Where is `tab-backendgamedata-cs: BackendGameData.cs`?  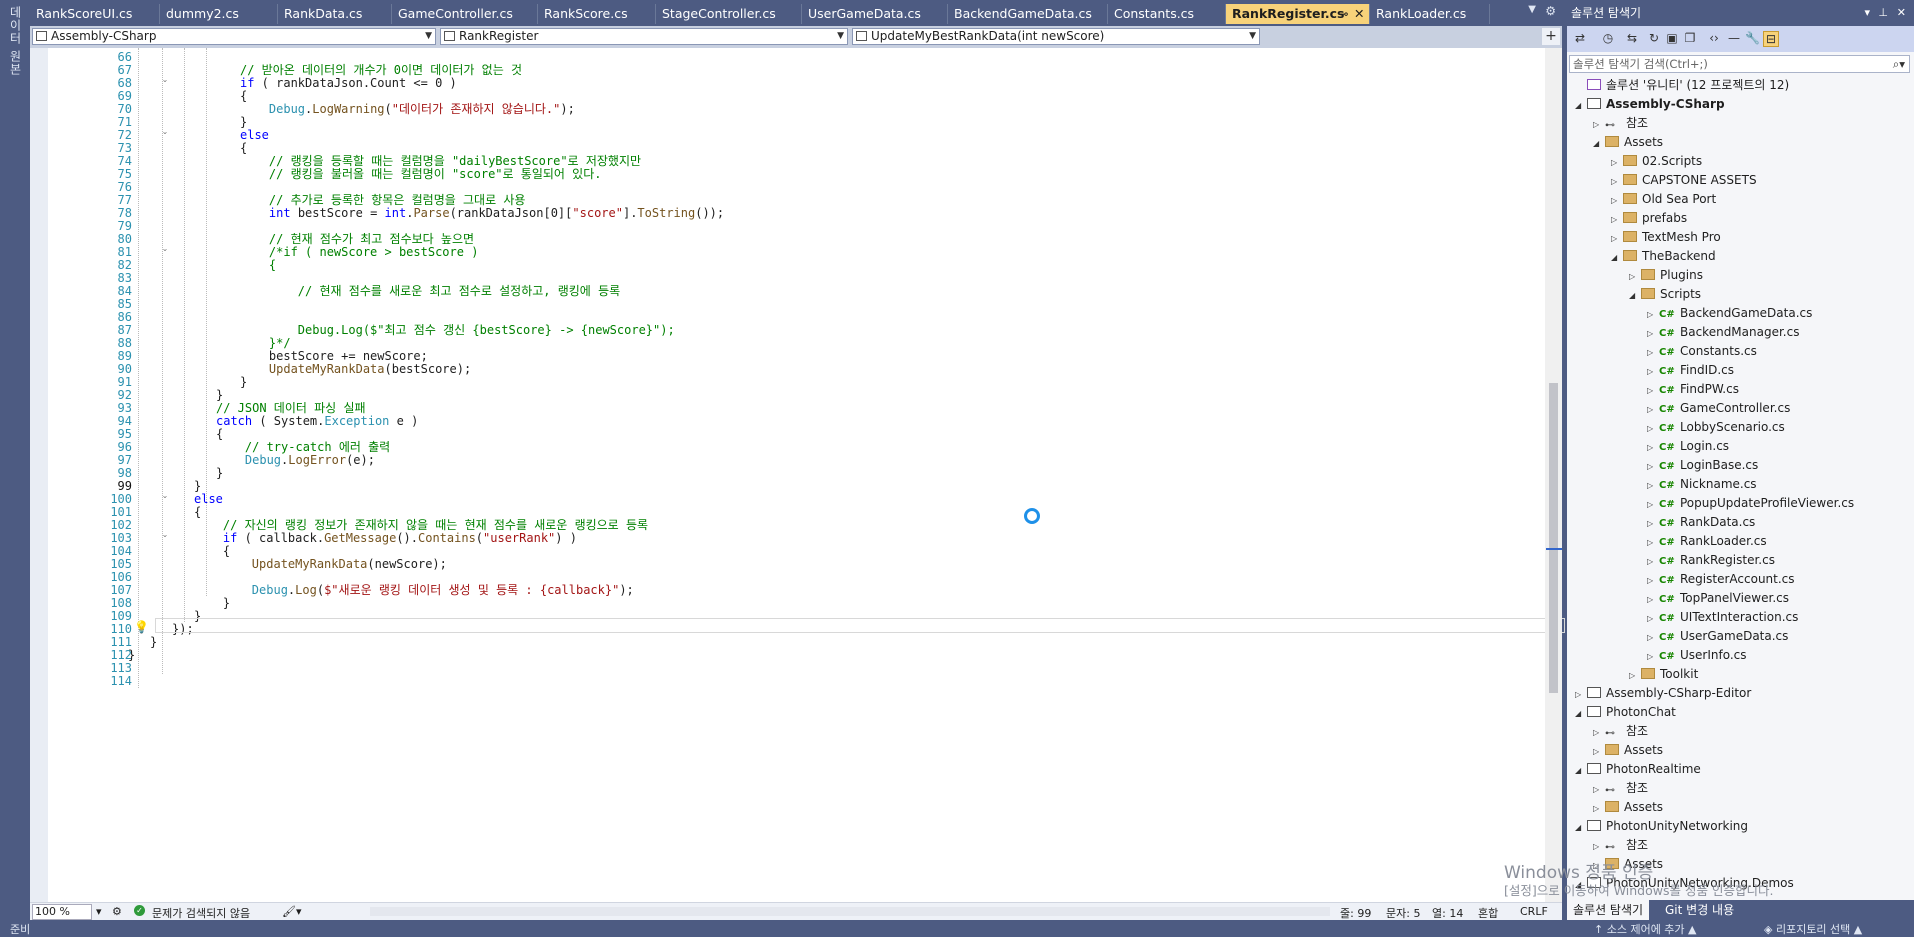
tab-backendgamedata-cs: BackendGameData.cs is located at coordinates (1028, 14).